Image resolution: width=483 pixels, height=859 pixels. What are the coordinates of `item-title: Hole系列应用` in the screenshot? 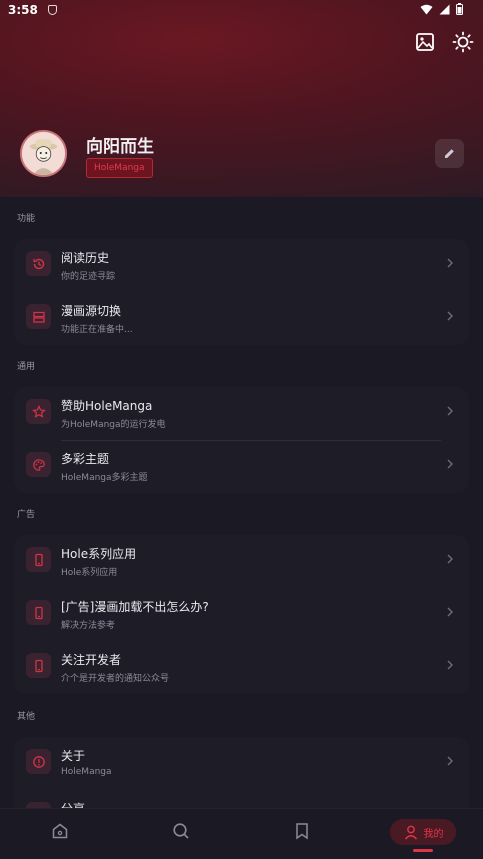 It's located at (99, 554).